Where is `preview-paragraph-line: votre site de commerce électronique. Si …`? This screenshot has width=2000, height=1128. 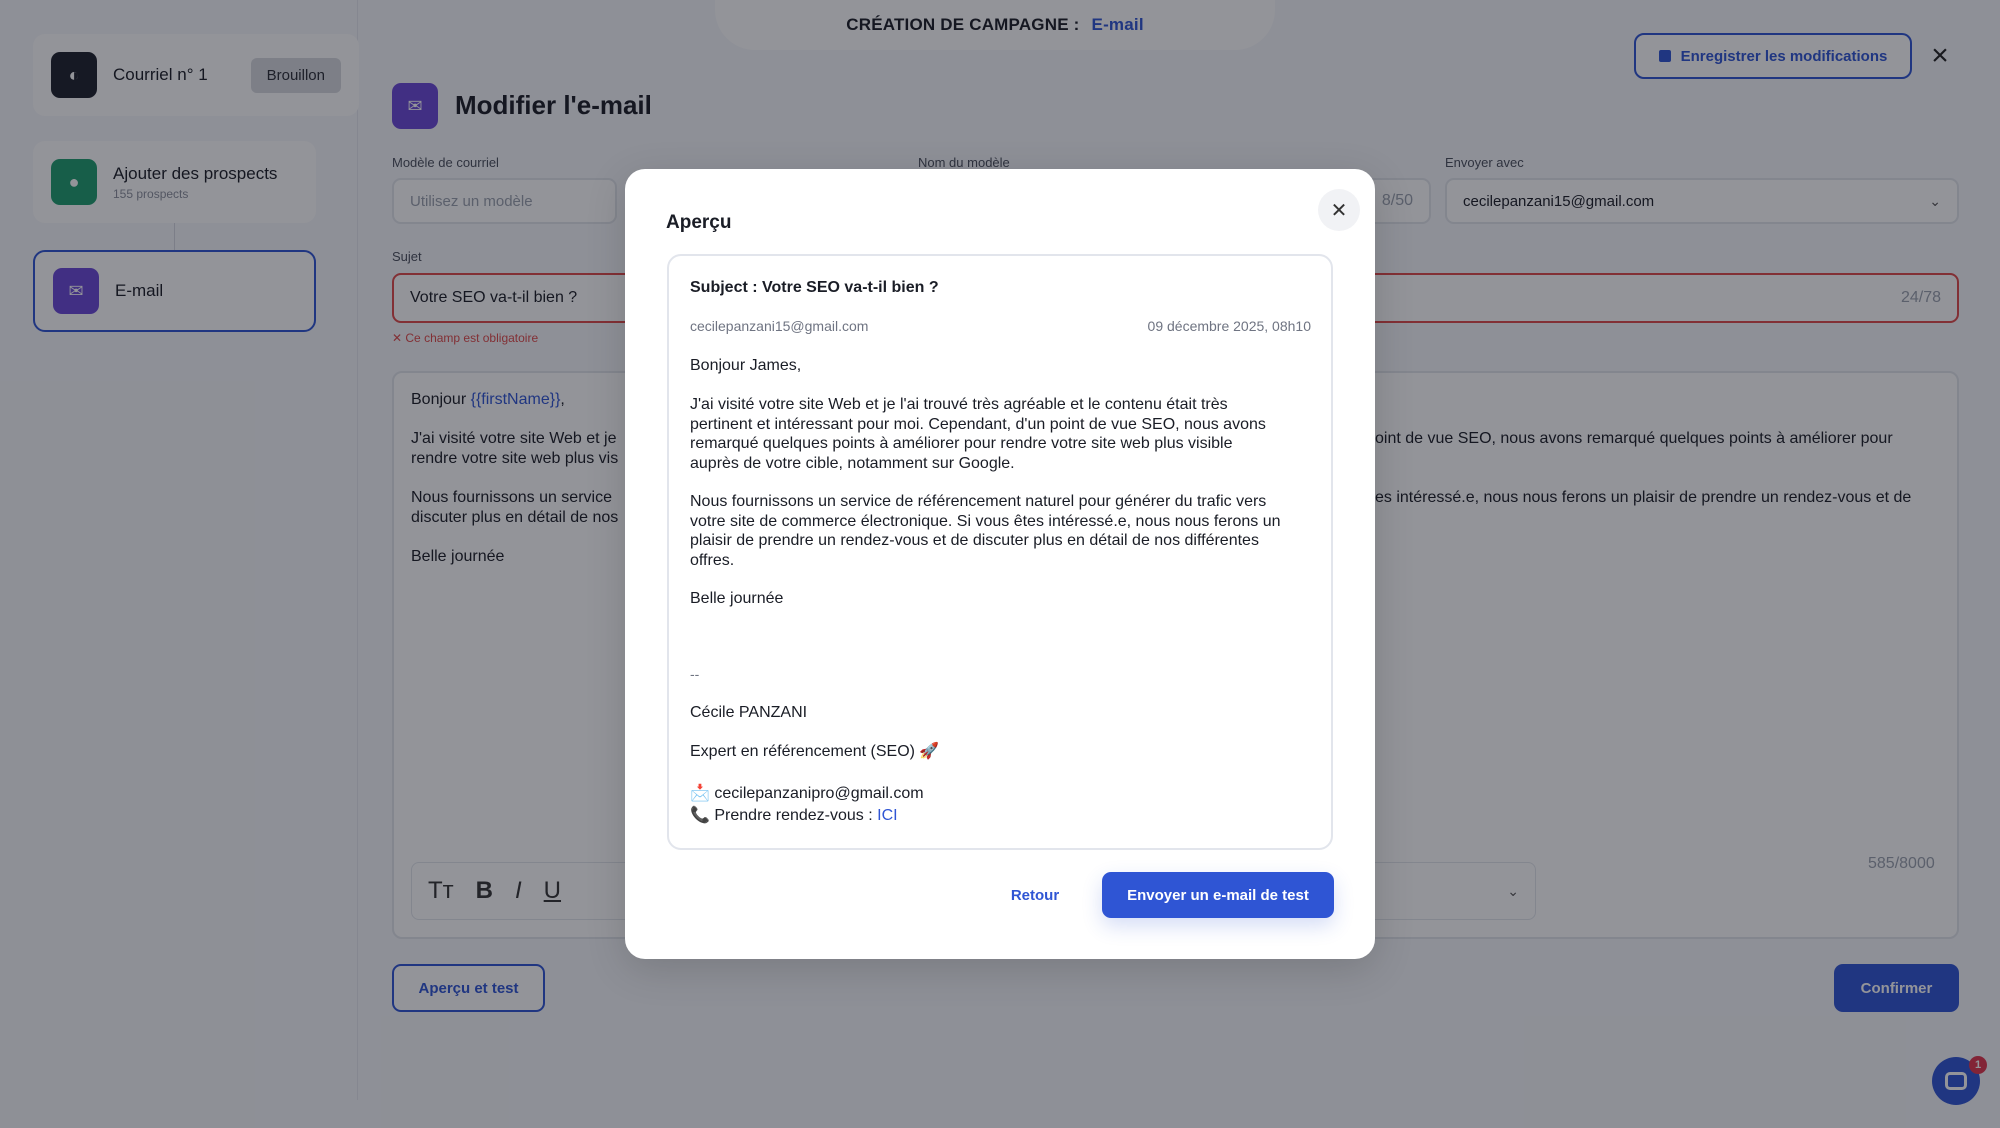 preview-paragraph-line: votre site de commerce électronique. Si … is located at coordinates (985, 521).